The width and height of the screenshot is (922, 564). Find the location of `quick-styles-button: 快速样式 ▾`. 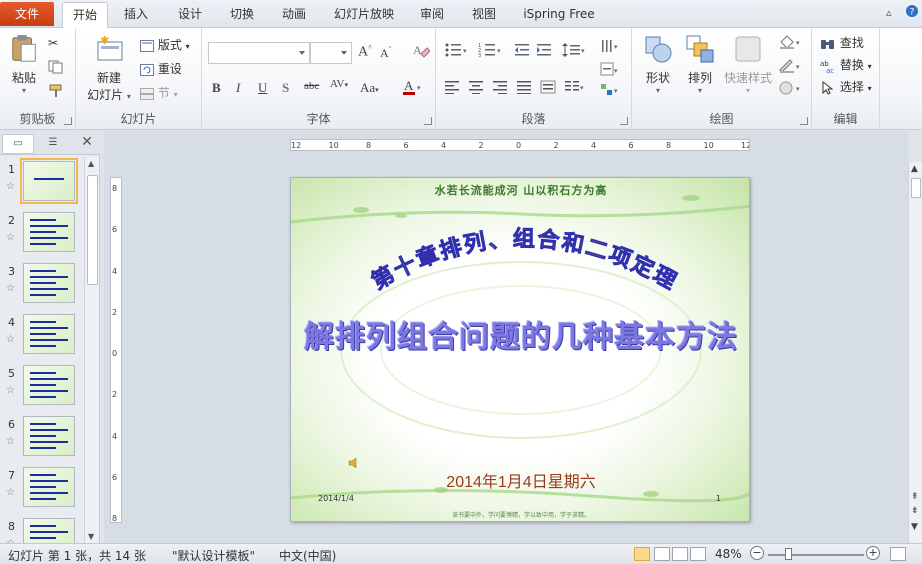

quick-styles-button: 快速样式 ▾ is located at coordinates (748, 64).